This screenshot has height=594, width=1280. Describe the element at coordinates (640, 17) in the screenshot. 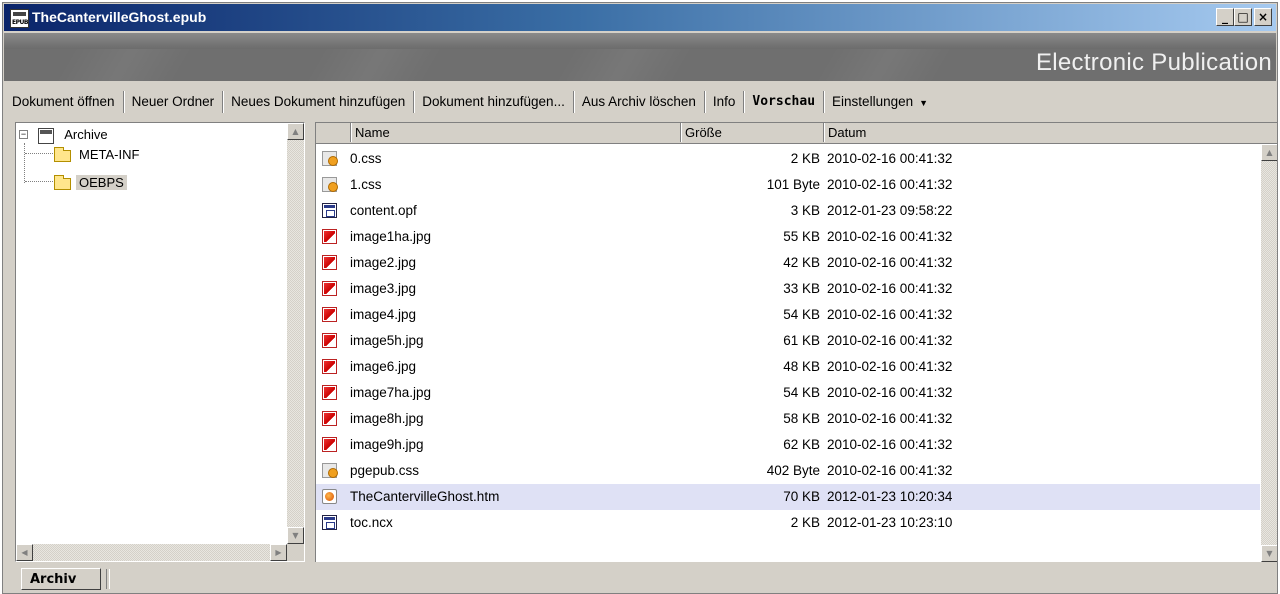

I see `title-bar: EPUB TheCantervilleGhost.epub _ □ ×` at that location.